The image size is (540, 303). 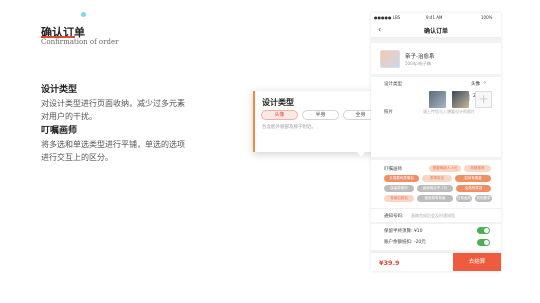 What do you see at coordinates (473, 188) in the screenshot?
I see `note-tag: 全角有笑容` at bounding box center [473, 188].